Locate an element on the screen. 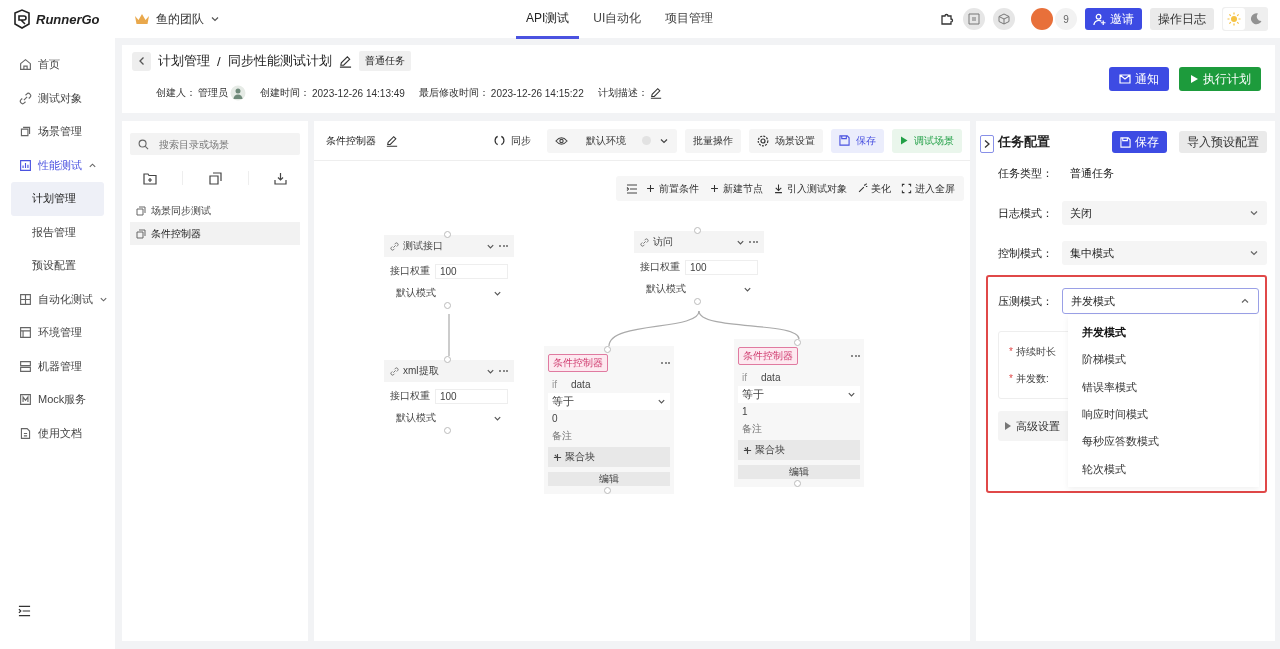 This screenshot has height=649, width=1280. meta-value: 管理员 is located at coordinates (213, 93).